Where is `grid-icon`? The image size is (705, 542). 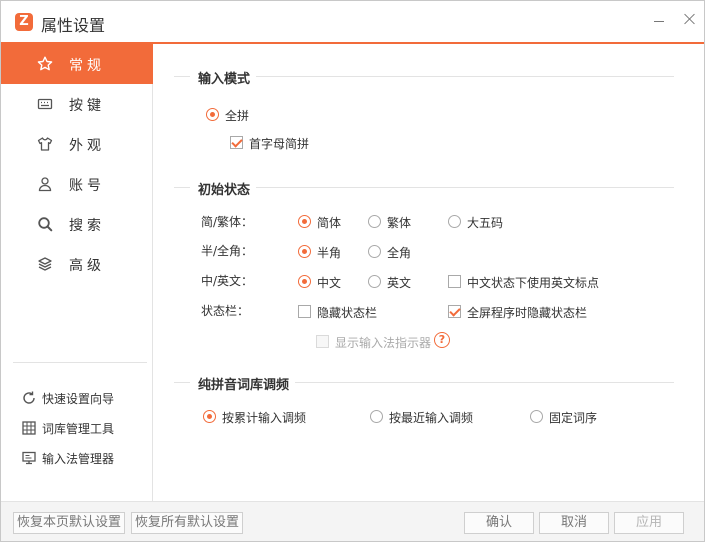
grid-icon is located at coordinates (29, 428).